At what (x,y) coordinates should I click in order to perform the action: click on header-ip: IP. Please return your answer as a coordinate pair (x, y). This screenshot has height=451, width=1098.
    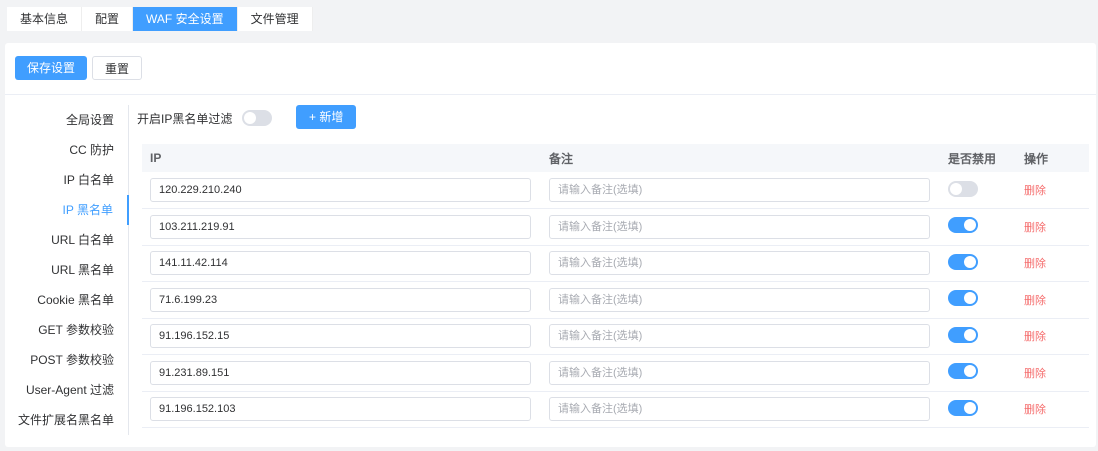
    Looking at the image, I should click on (341, 158).